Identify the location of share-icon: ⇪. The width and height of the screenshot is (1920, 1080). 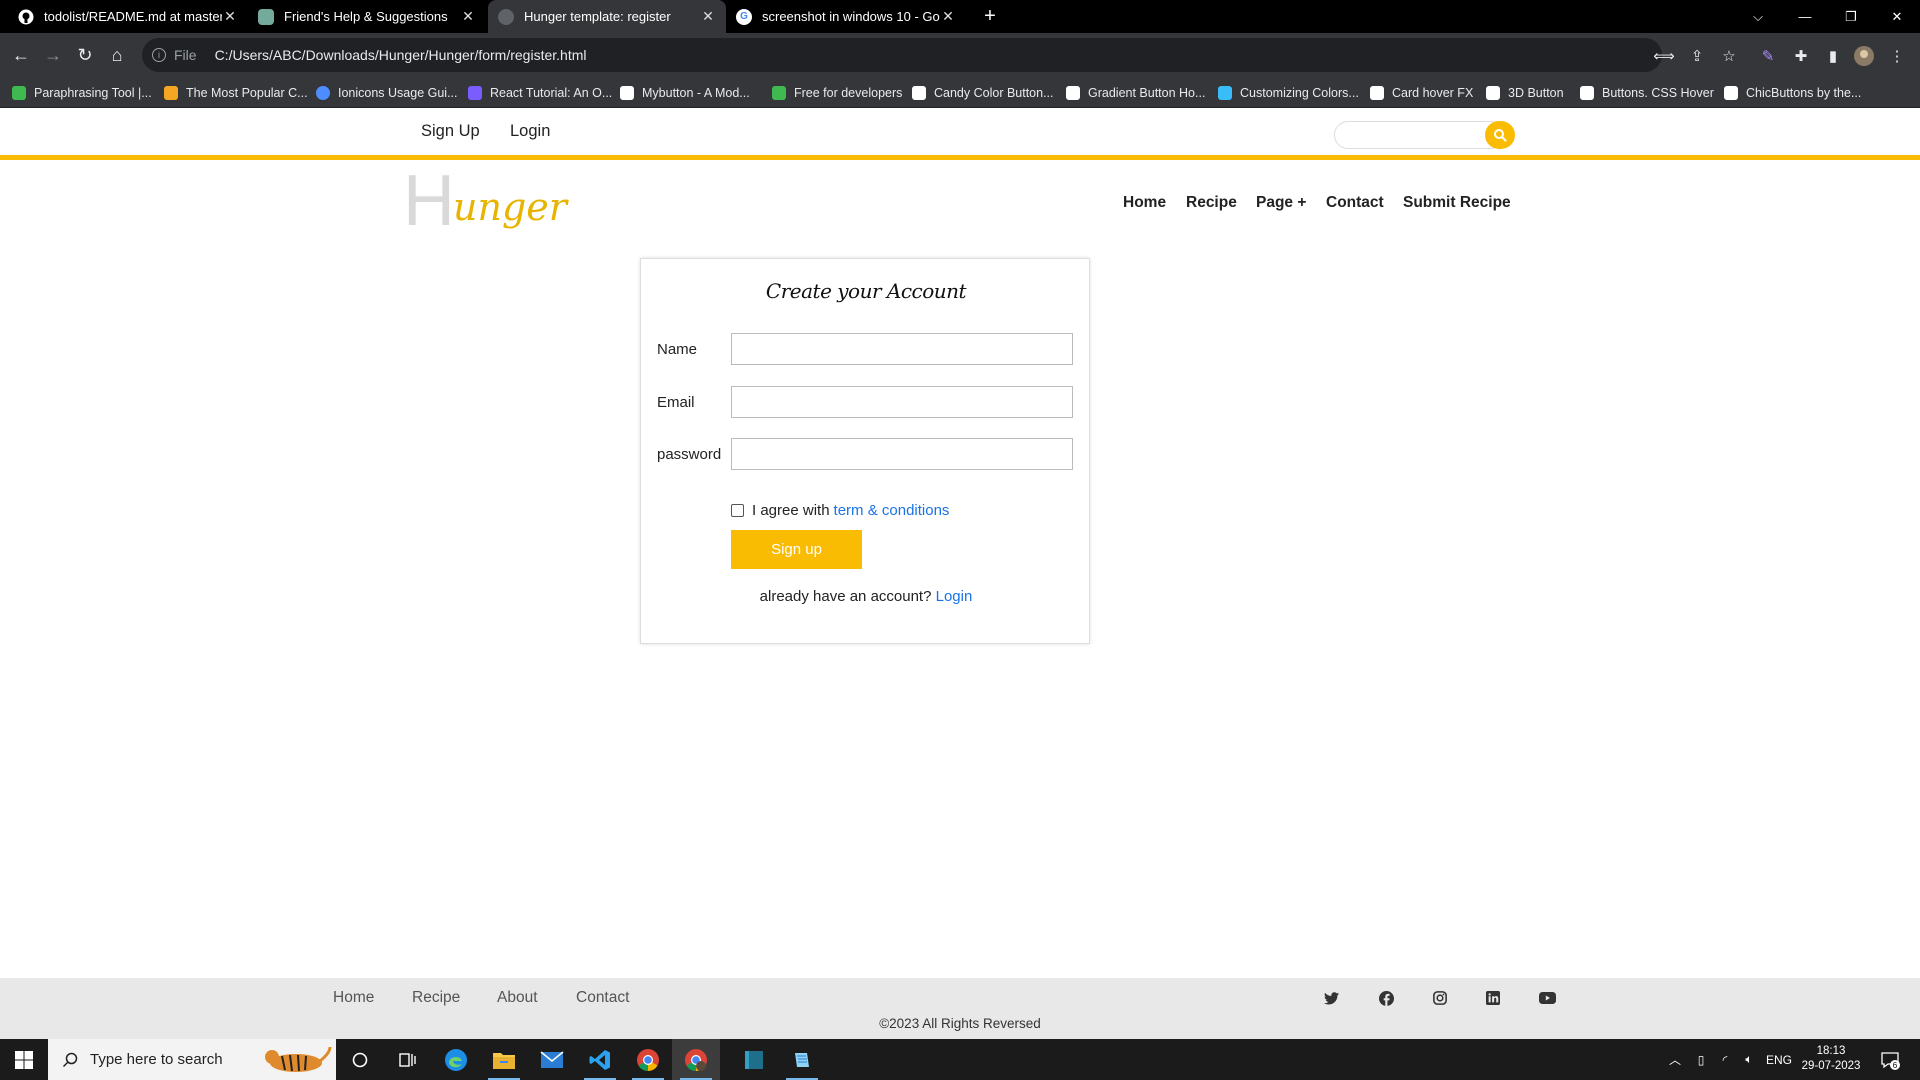
(1697, 56).